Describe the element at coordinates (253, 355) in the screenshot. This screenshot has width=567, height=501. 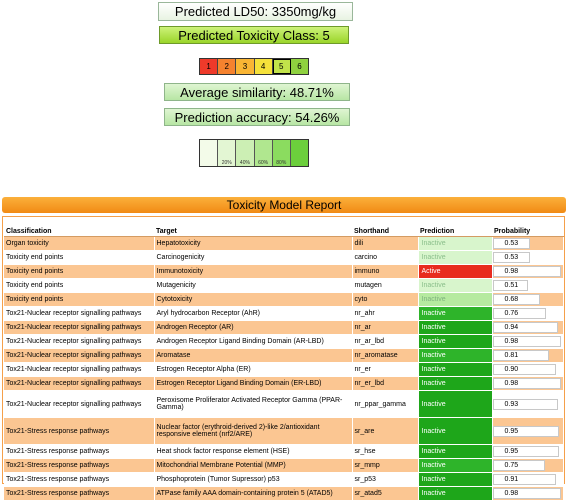
I see `cell-target: Aromatase` at that location.